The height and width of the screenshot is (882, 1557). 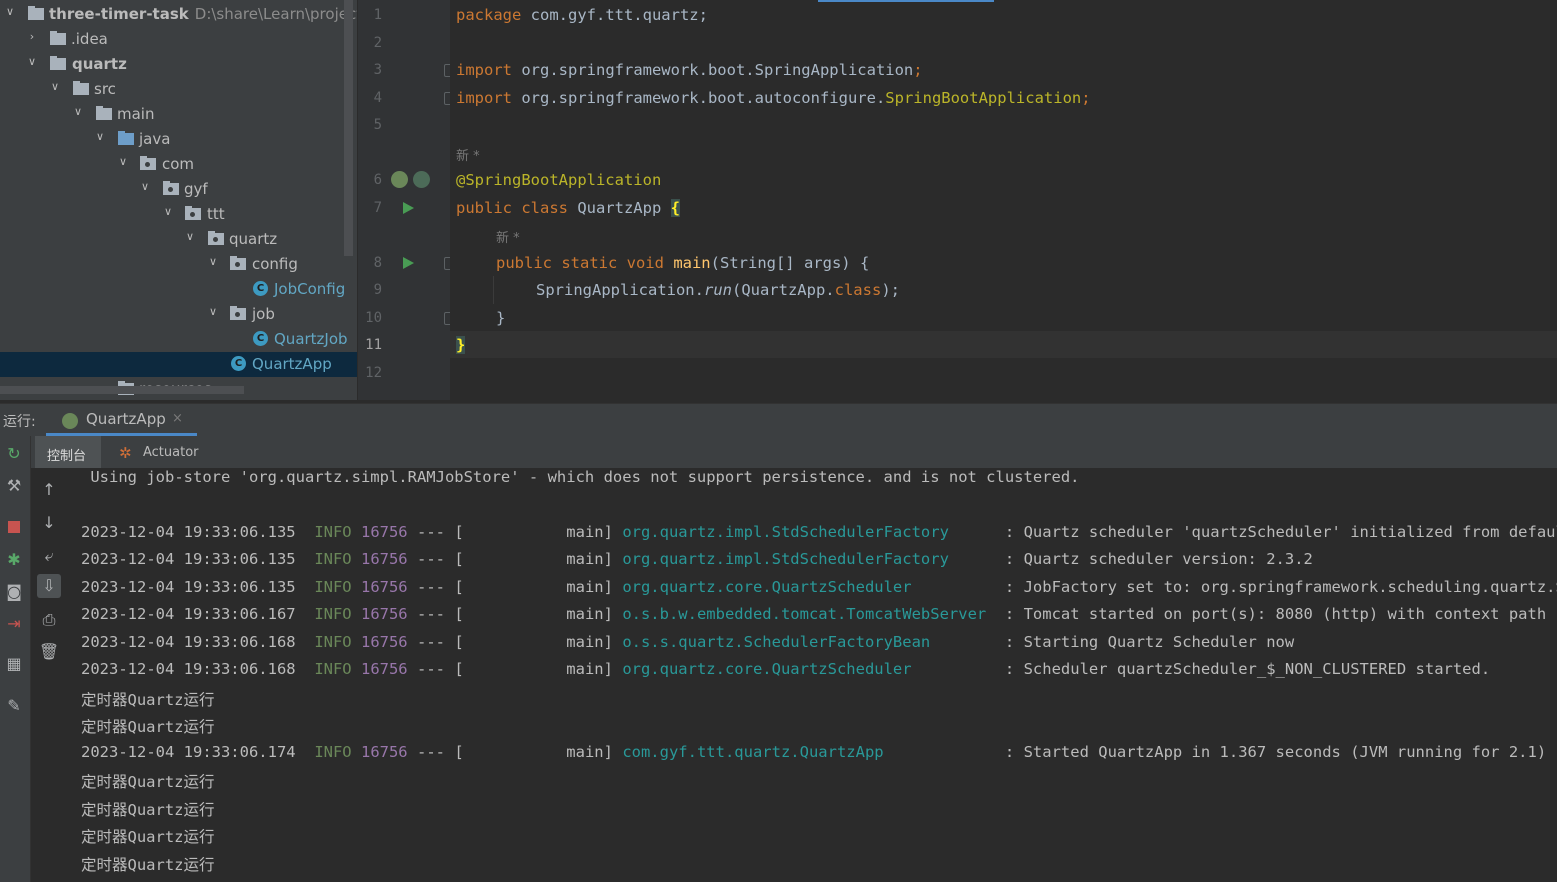 I want to click on code-line-1: package com.gyf.ttt.quartz;, so click(x=582, y=15).